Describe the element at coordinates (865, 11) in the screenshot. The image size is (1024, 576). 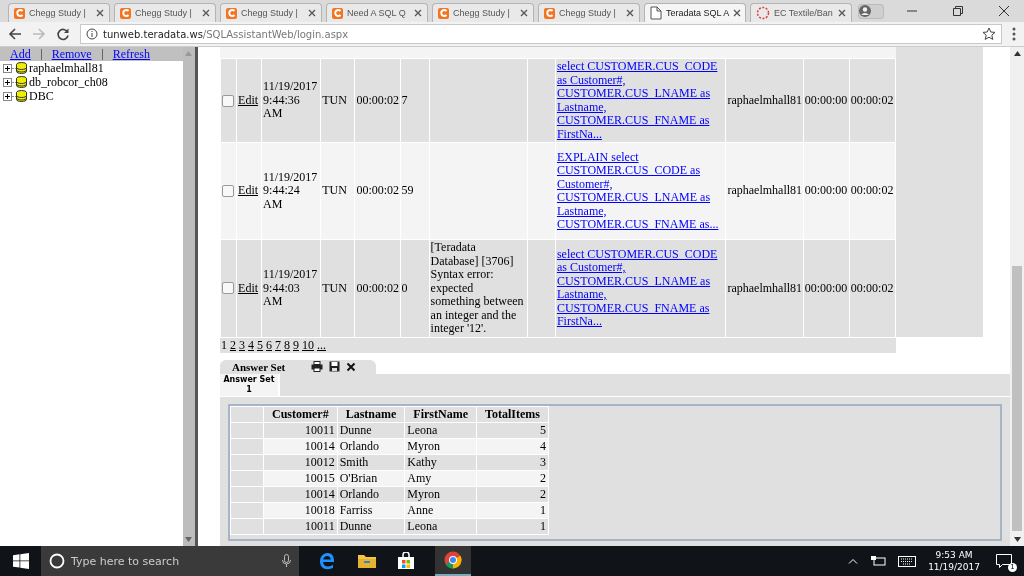
I see `profile-icon` at that location.